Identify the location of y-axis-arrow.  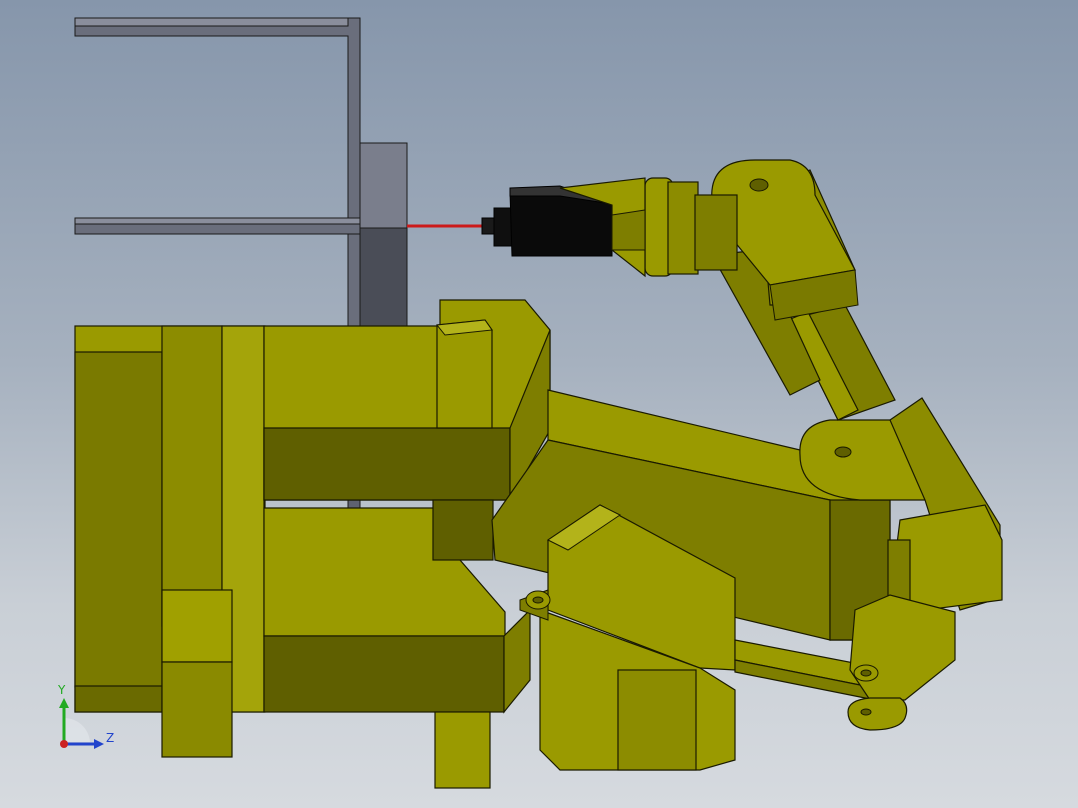
(64, 703).